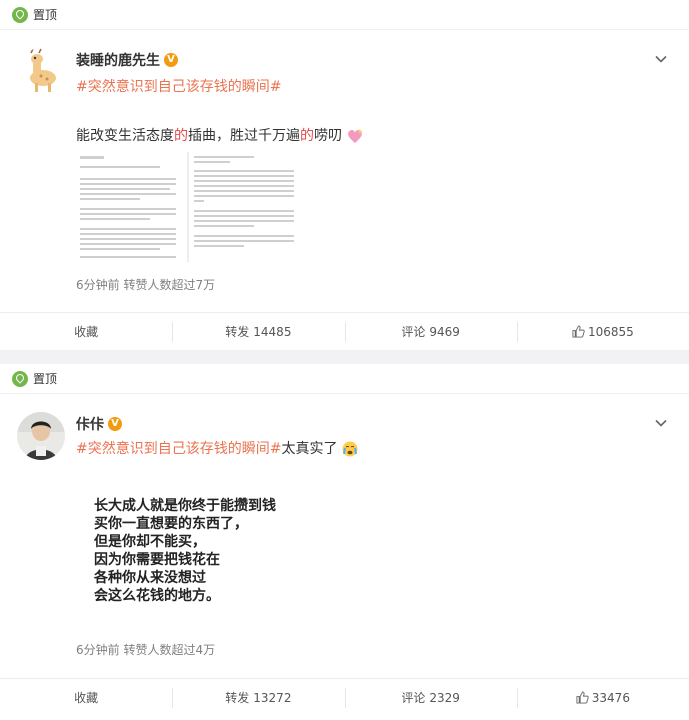 Image resolution: width=689 pixels, height=720 pixels. I want to click on topic-line: #突然意识到自己该存钱的瞬间#太真实了, so click(217, 448).